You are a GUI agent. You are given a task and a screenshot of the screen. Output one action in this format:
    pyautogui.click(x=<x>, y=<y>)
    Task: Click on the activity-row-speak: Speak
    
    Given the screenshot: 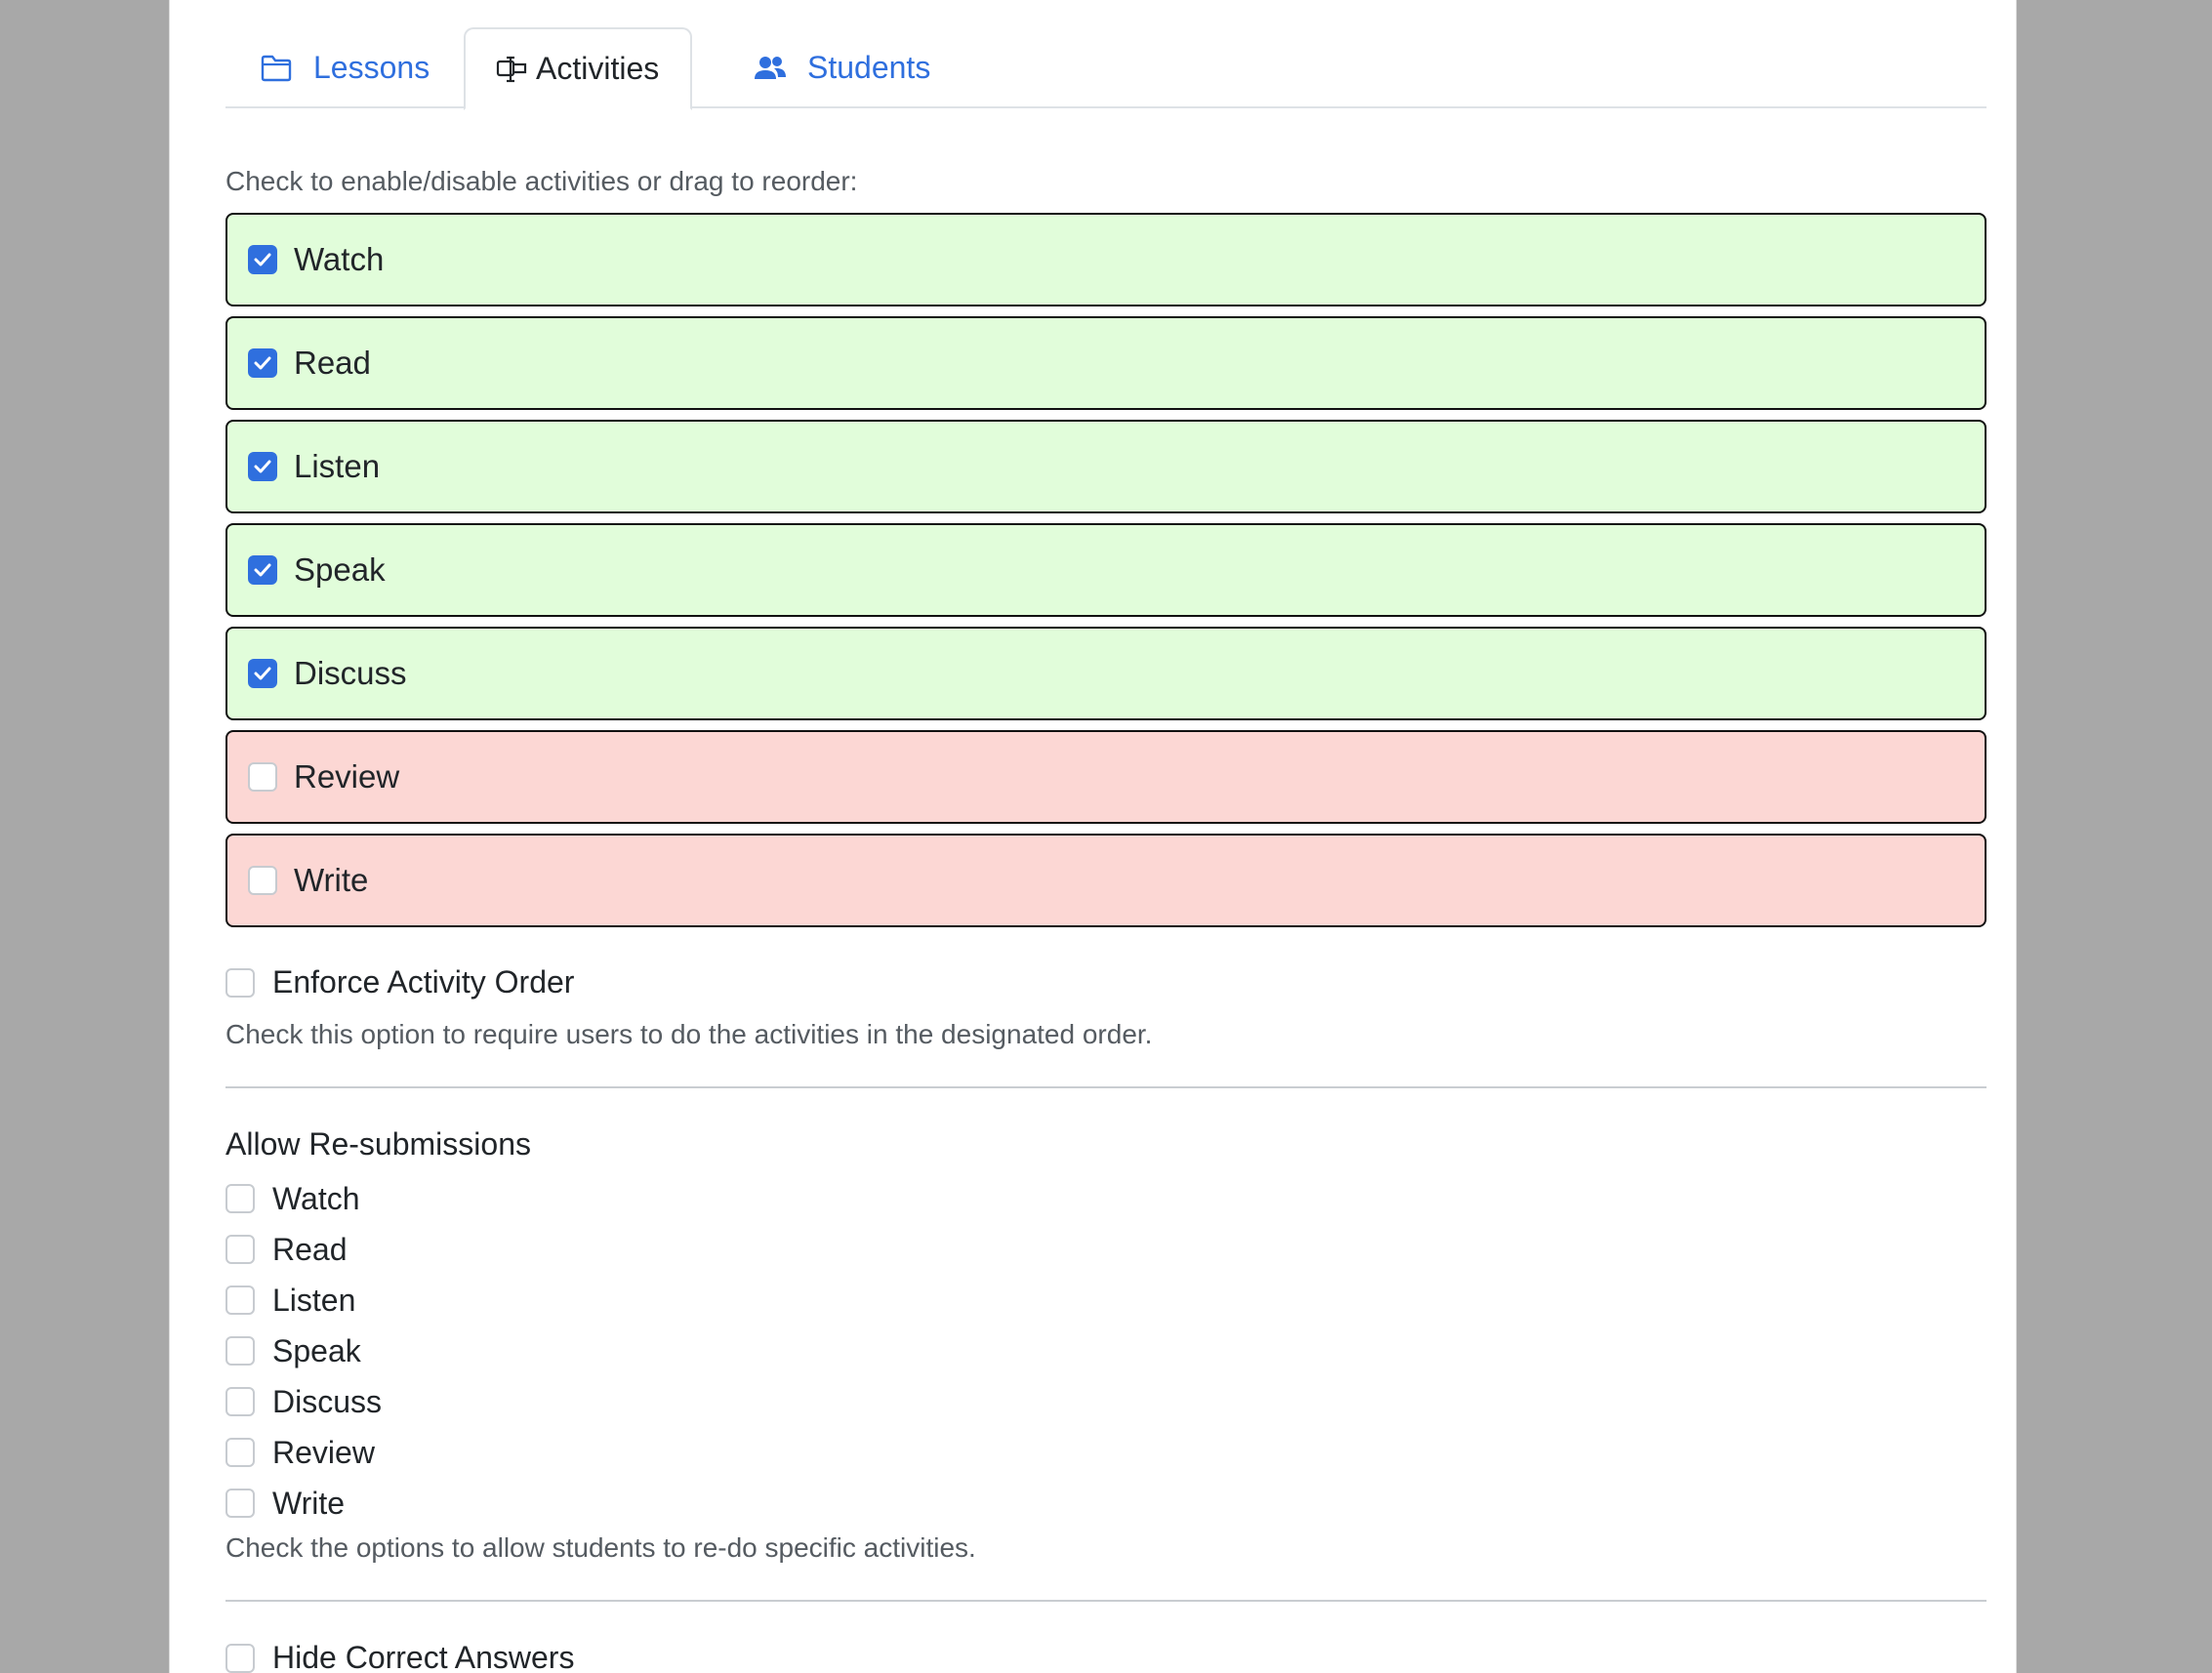 What is the action you would take?
    pyautogui.click(x=1106, y=570)
    